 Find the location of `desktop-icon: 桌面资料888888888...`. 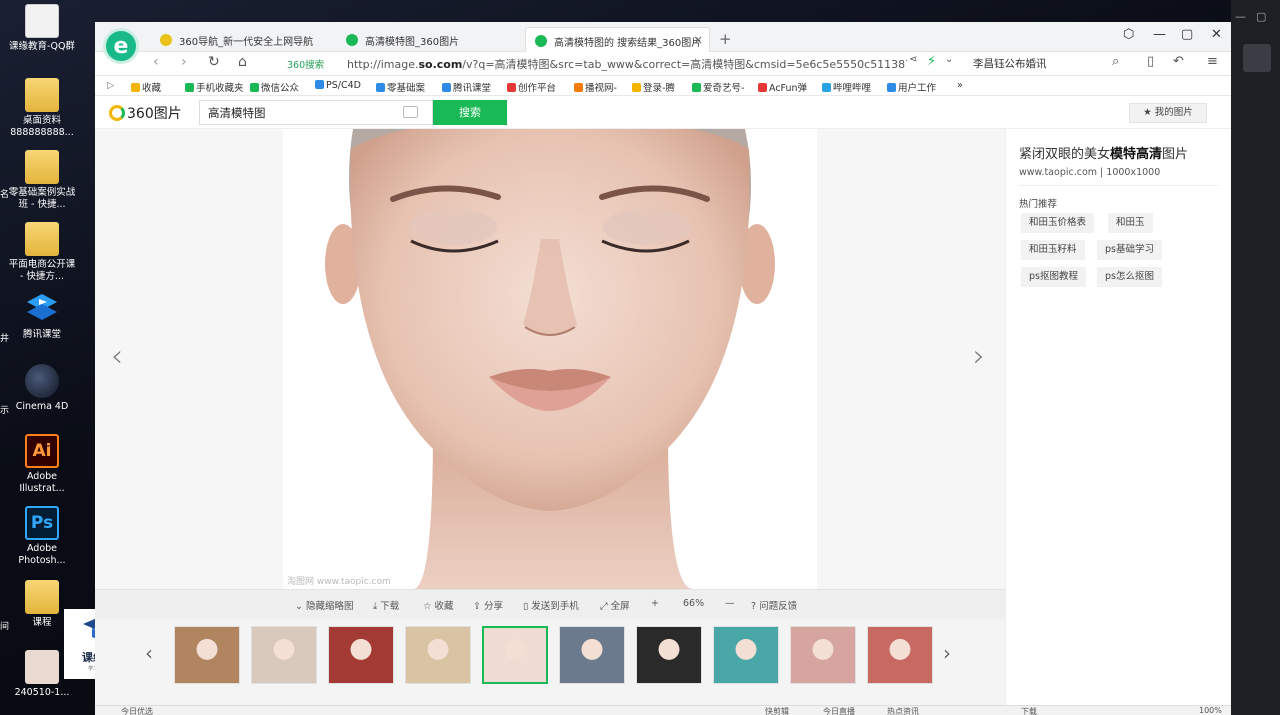

desktop-icon: 桌面资料888888888... is located at coordinates (42, 108).